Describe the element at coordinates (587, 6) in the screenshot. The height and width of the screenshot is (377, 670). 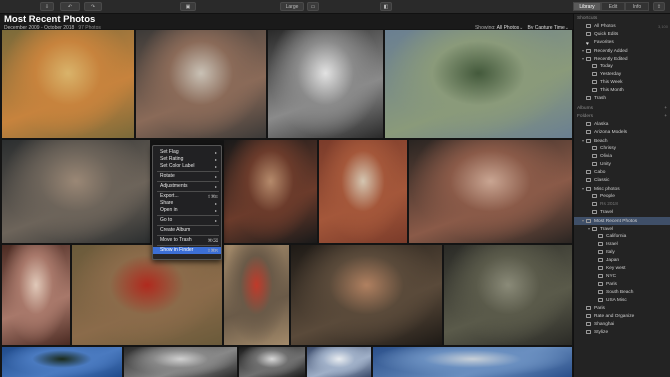
I see `tab-library: Library` at that location.